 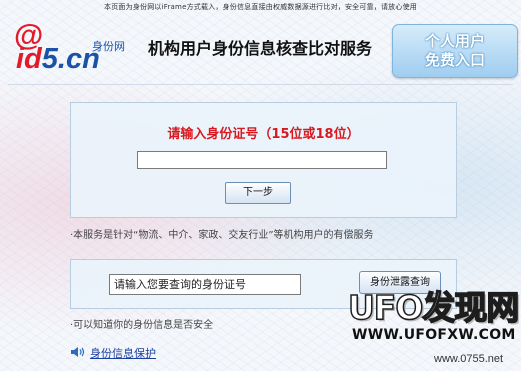 I want to click on service-note: ·本服务是针对“物流、中介、家政、交友行业”等机构用户的有偿服务, so click(x=222, y=235).